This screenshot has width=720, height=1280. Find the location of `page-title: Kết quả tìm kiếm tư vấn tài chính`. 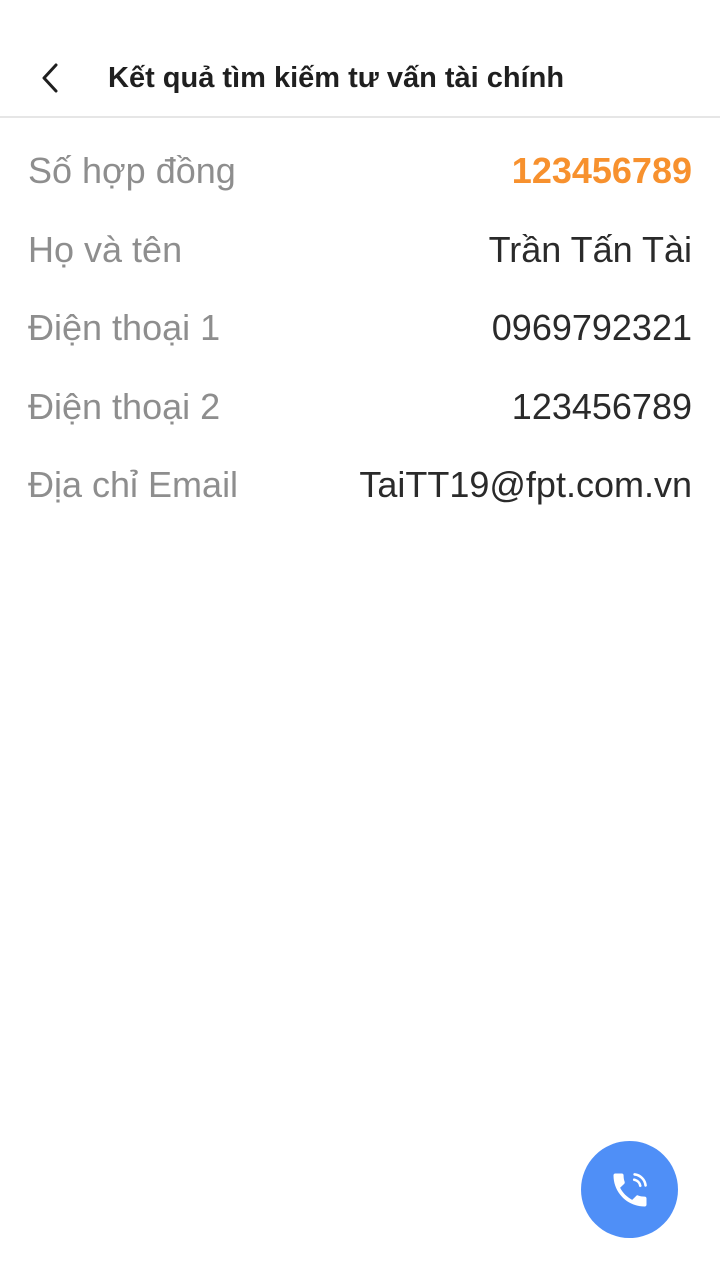

page-title: Kết quả tìm kiếm tư vấn tài chính is located at coordinates (336, 78).